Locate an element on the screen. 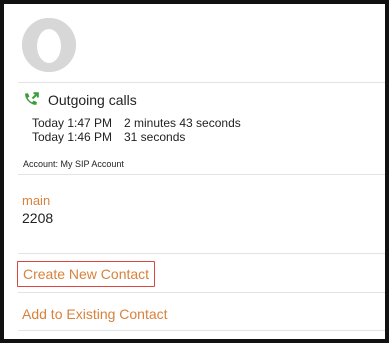  call-history-header: Outgoing calls is located at coordinates (79, 100).